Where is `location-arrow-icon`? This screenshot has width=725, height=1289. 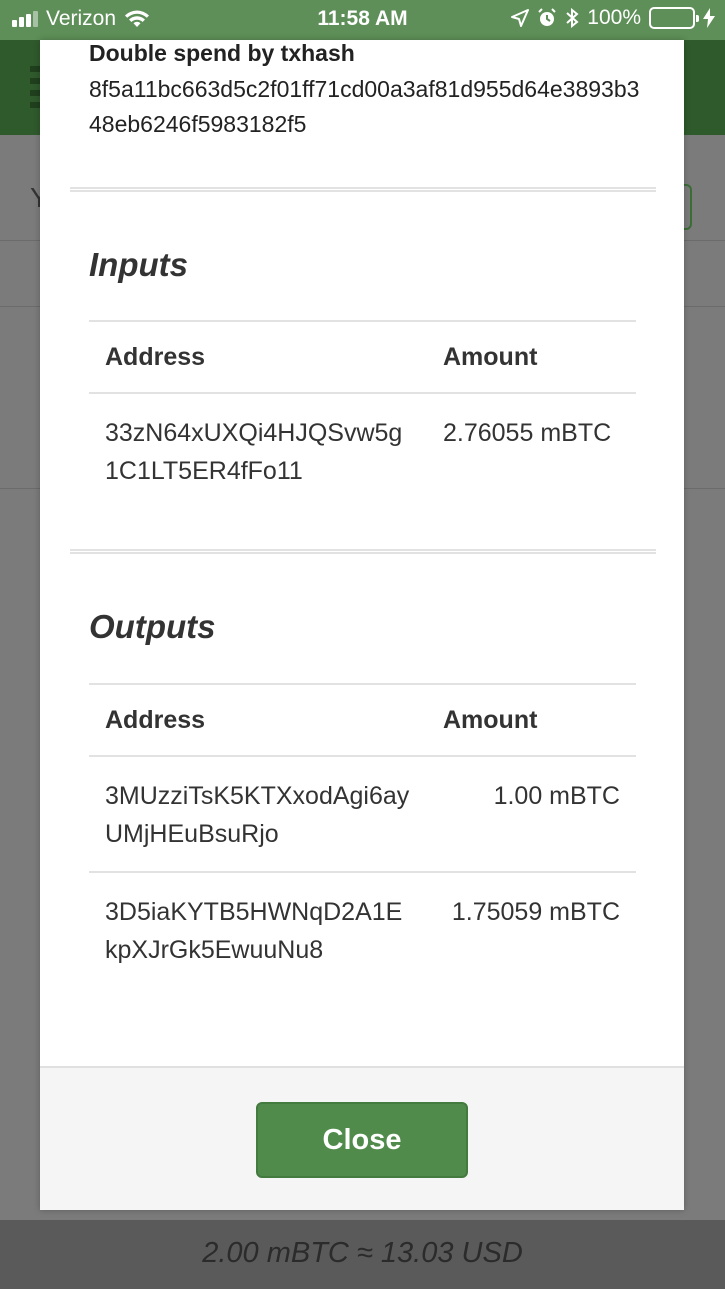 location-arrow-icon is located at coordinates (520, 18).